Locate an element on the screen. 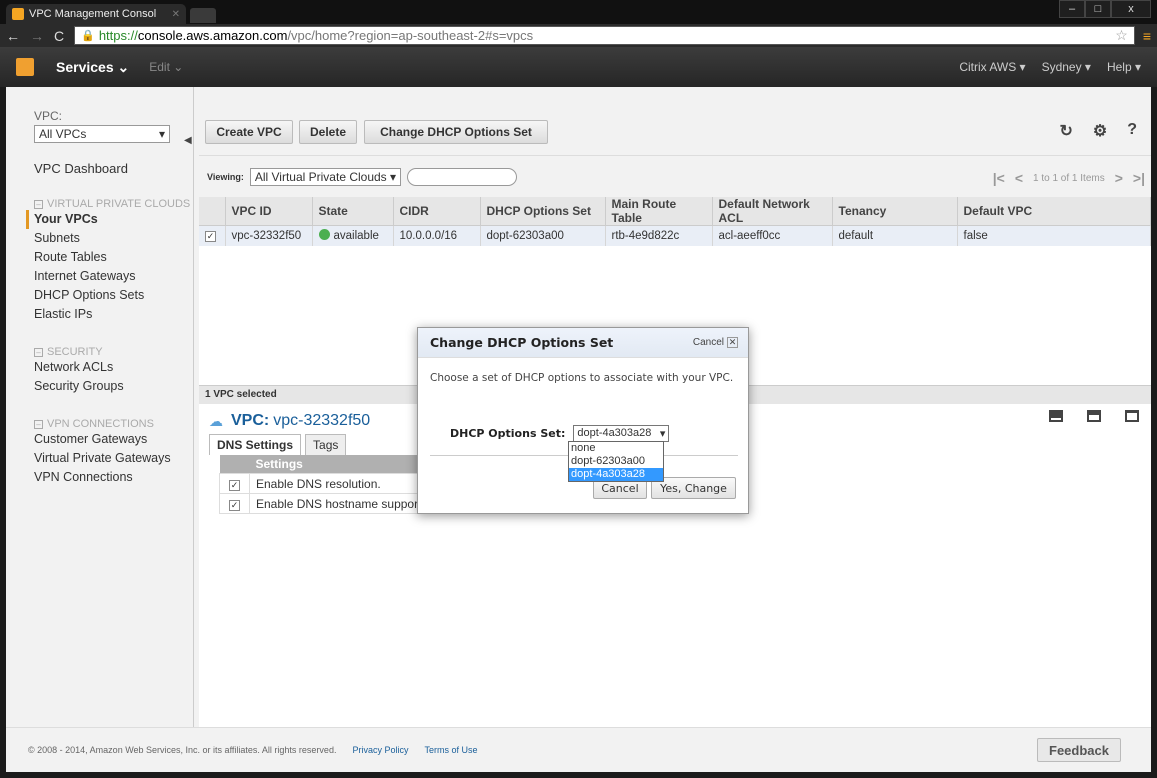 The width and height of the screenshot is (1157, 778). sidebar-item-internet-gateways: Internet Gateways is located at coordinates (113, 276).